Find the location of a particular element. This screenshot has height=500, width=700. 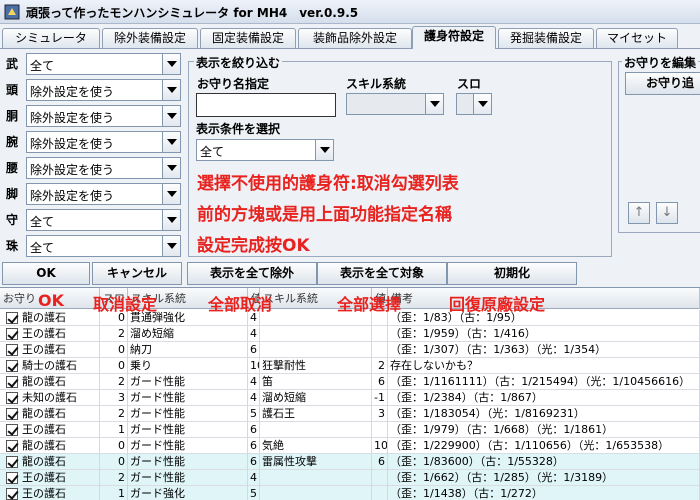

slot-label-arms: 腕 is located at coordinates (12, 142).